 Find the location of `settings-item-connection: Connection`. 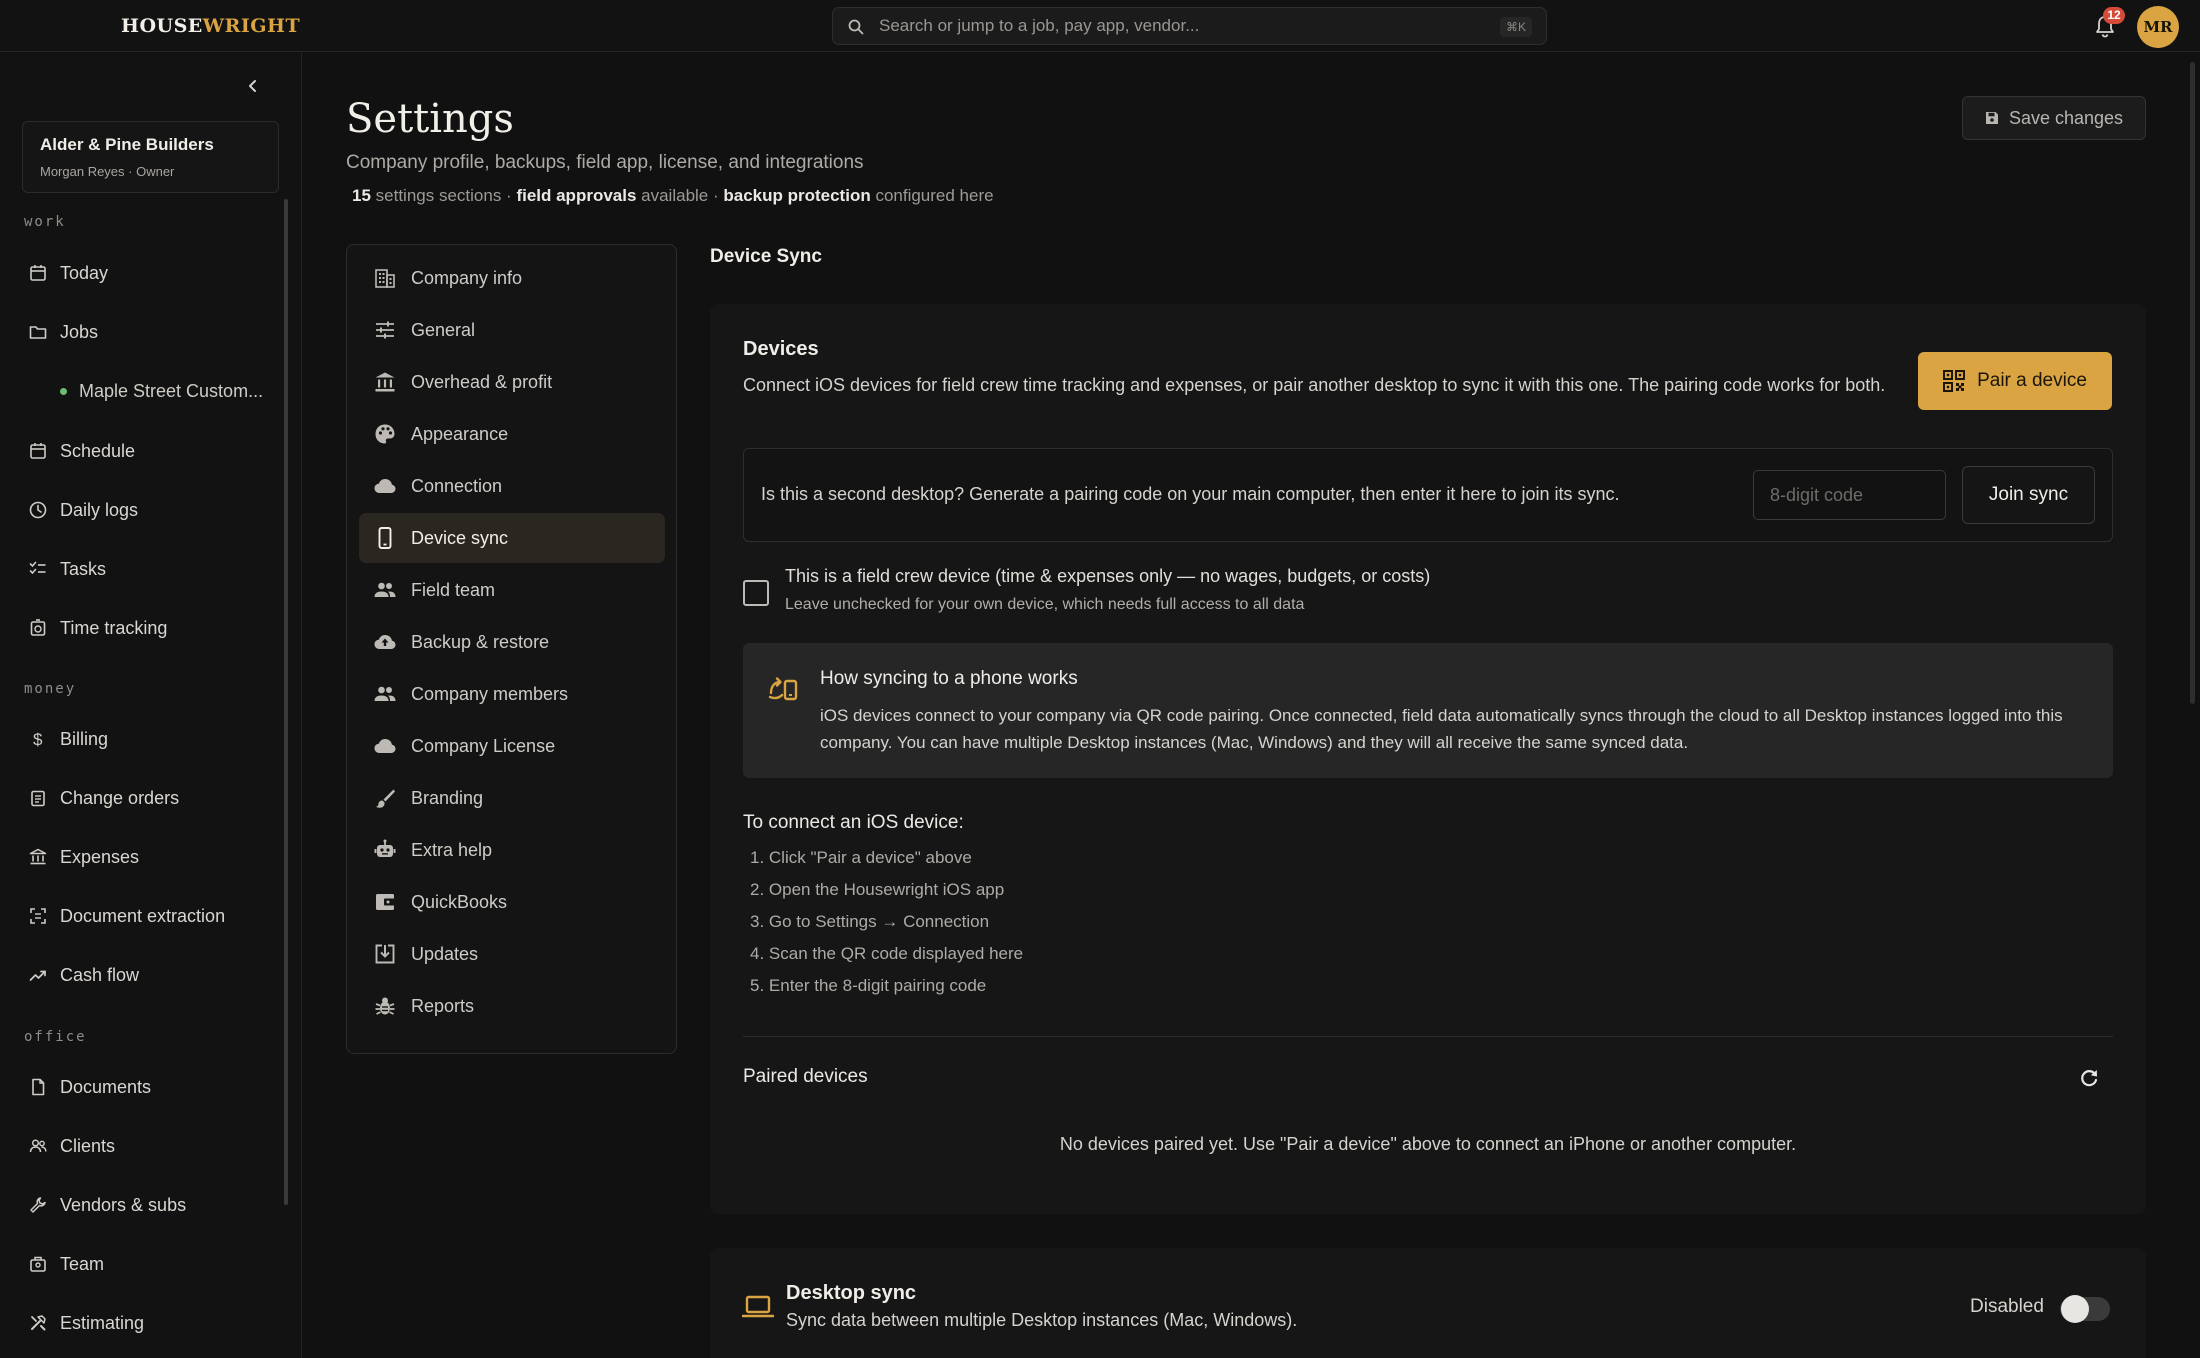

settings-item-connection: Connection is located at coordinates (512, 486).